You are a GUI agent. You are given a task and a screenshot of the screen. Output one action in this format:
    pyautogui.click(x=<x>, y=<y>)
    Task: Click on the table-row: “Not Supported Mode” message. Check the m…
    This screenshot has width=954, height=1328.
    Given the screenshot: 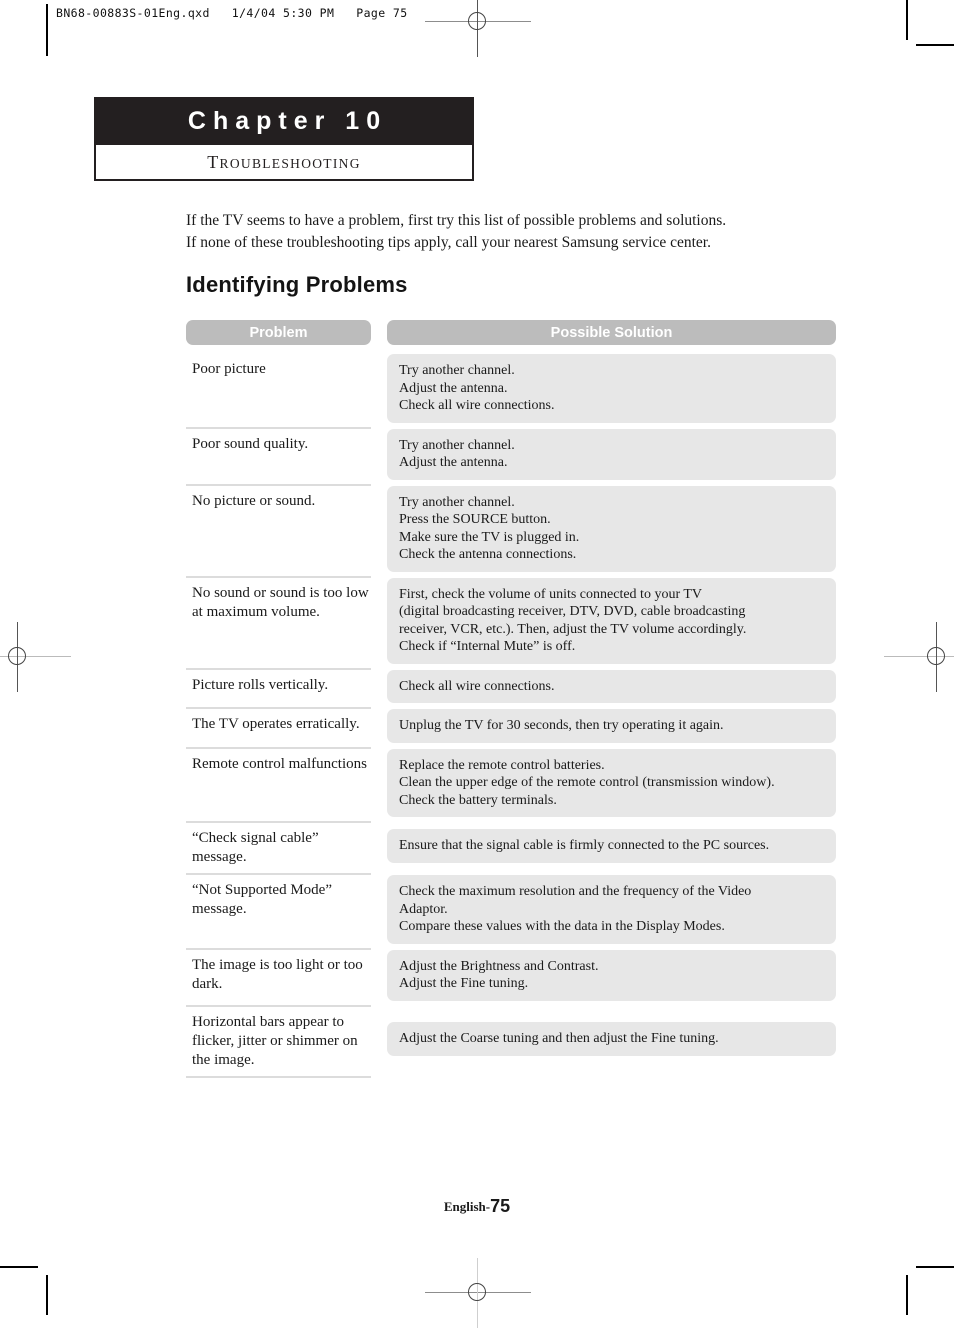 What is the action you would take?
    pyautogui.click(x=511, y=912)
    